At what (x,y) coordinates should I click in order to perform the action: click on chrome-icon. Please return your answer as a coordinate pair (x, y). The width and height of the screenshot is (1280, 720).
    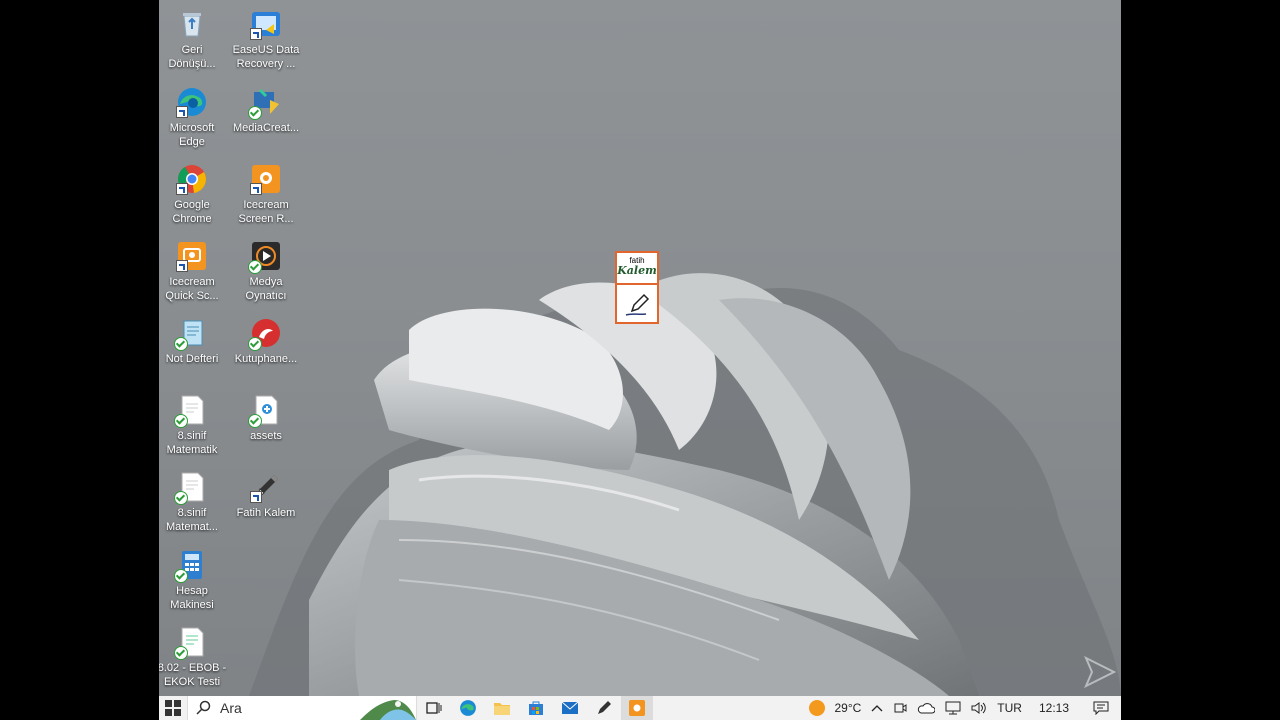
    Looking at the image, I should click on (192, 179).